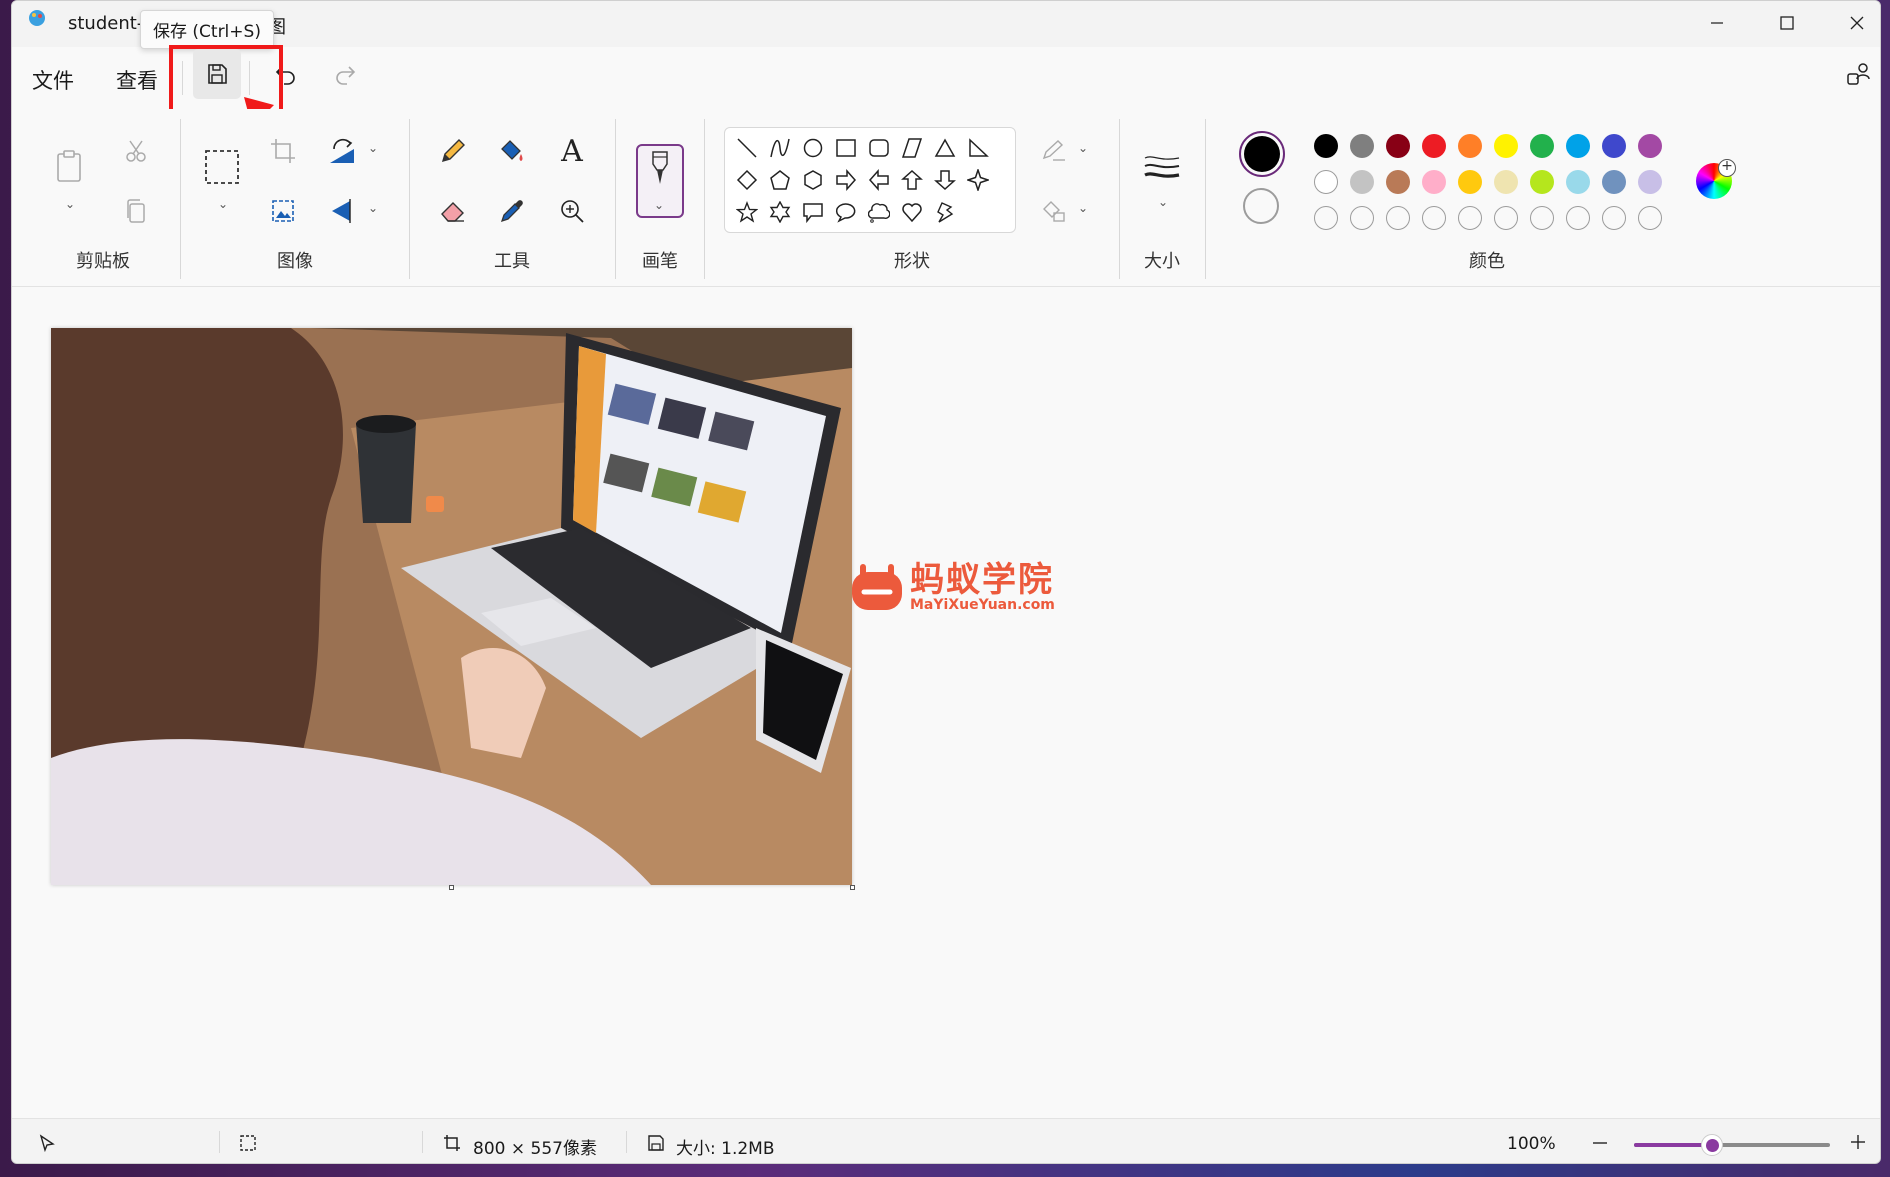 This screenshot has height=1177, width=1890. What do you see at coordinates (945, 148) in the screenshot?
I see `shape-triangle` at bounding box center [945, 148].